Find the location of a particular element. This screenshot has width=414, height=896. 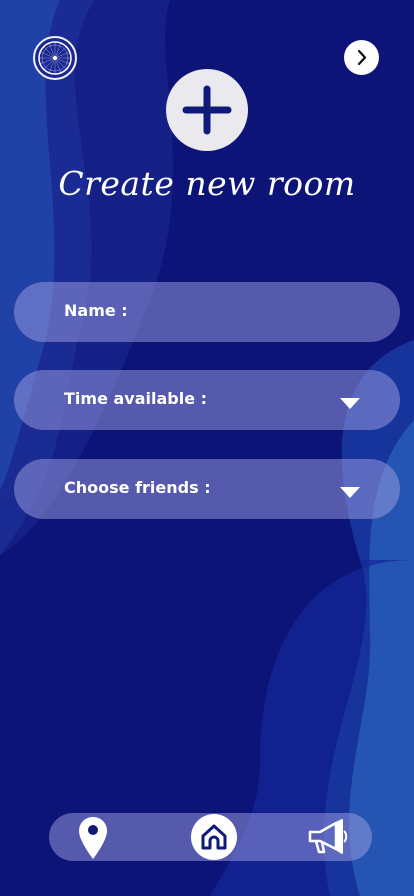

nav-home-button is located at coordinates (214, 837).